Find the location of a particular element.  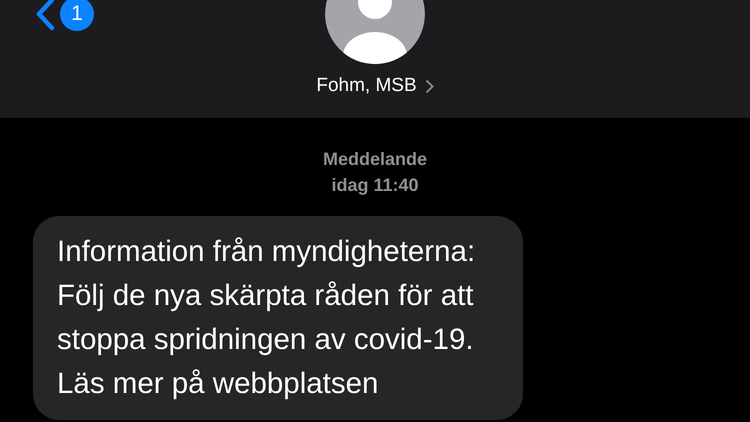

chevron-right-icon is located at coordinates (429, 86).